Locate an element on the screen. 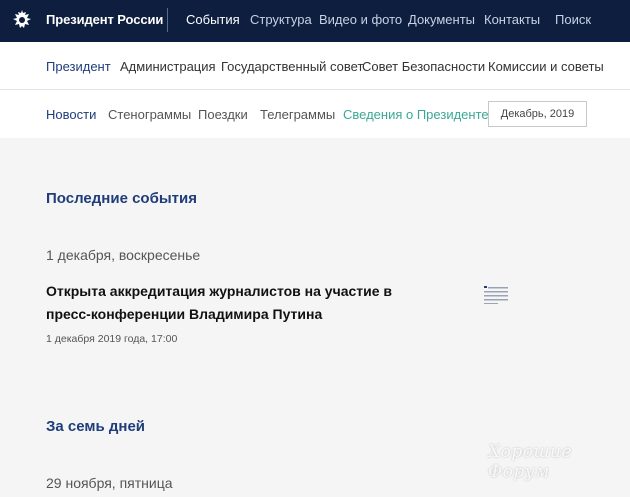 Image resolution: width=630 pixels, height=497 pixels. brand-link: Президент России is located at coordinates (104, 19).